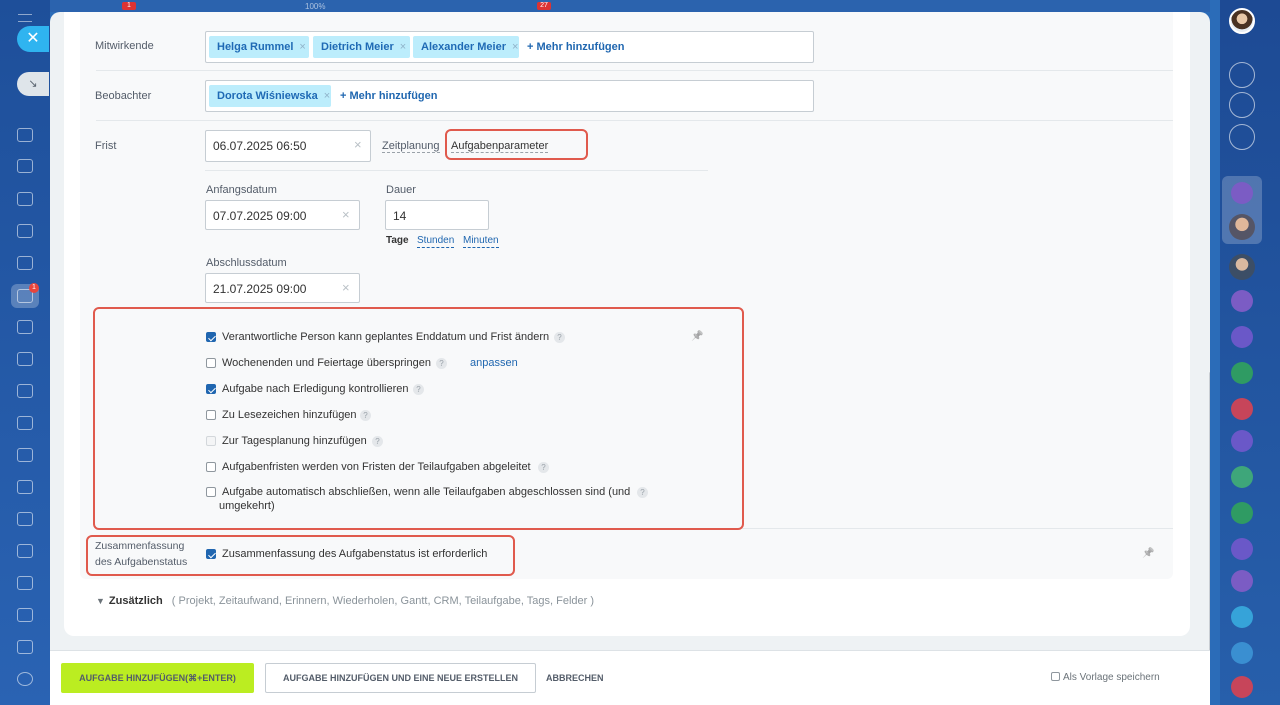 This screenshot has height=705, width=1280. Describe the element at coordinates (481, 241) in the screenshot. I see `duration-unit-minutes: Minuten` at that location.